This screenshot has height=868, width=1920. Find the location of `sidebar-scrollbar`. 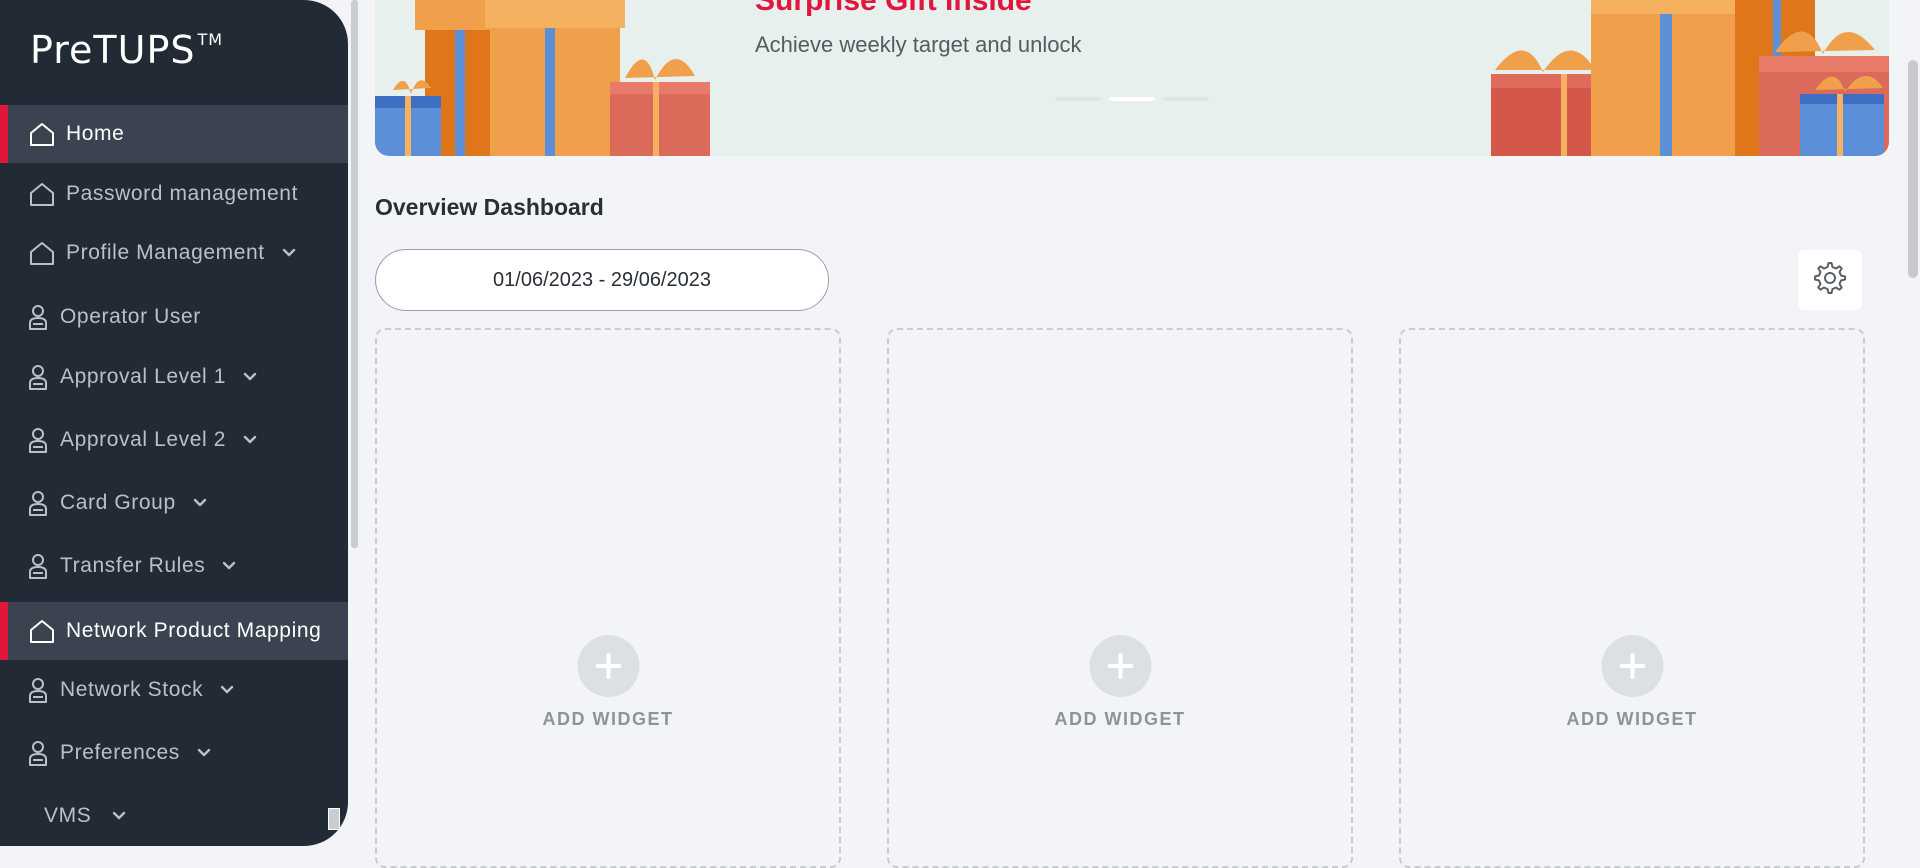

sidebar-scrollbar is located at coordinates (354, 274).